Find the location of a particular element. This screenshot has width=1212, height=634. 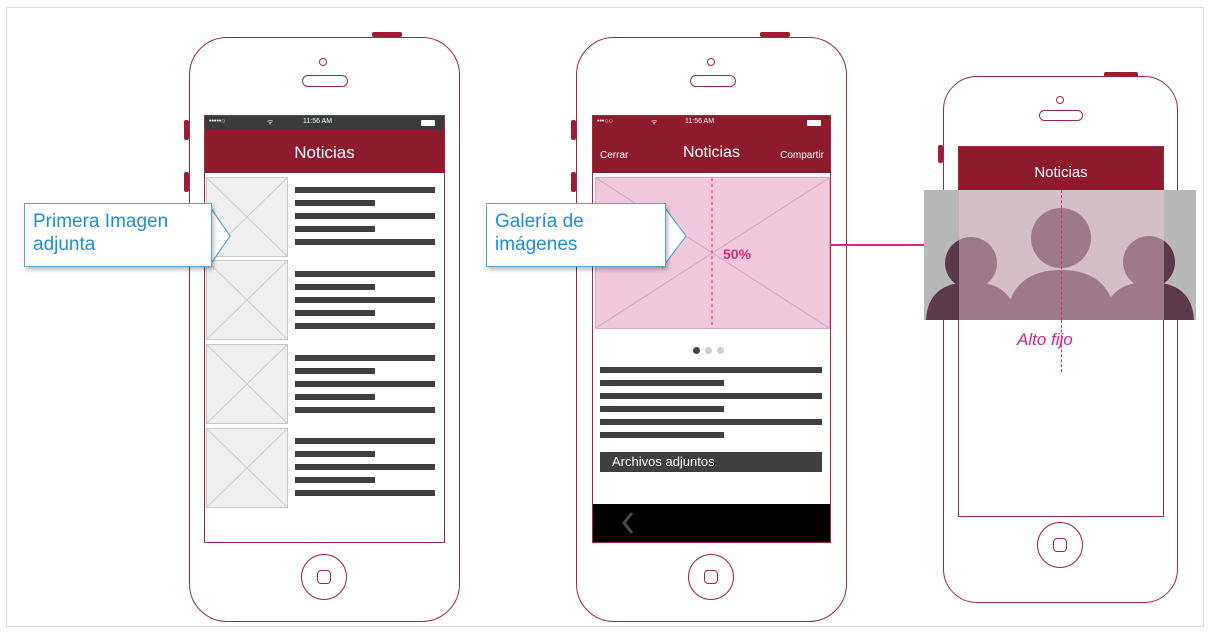

status-bar: •••○○ ᯤ 11:56 AM is located at coordinates (711, 123).